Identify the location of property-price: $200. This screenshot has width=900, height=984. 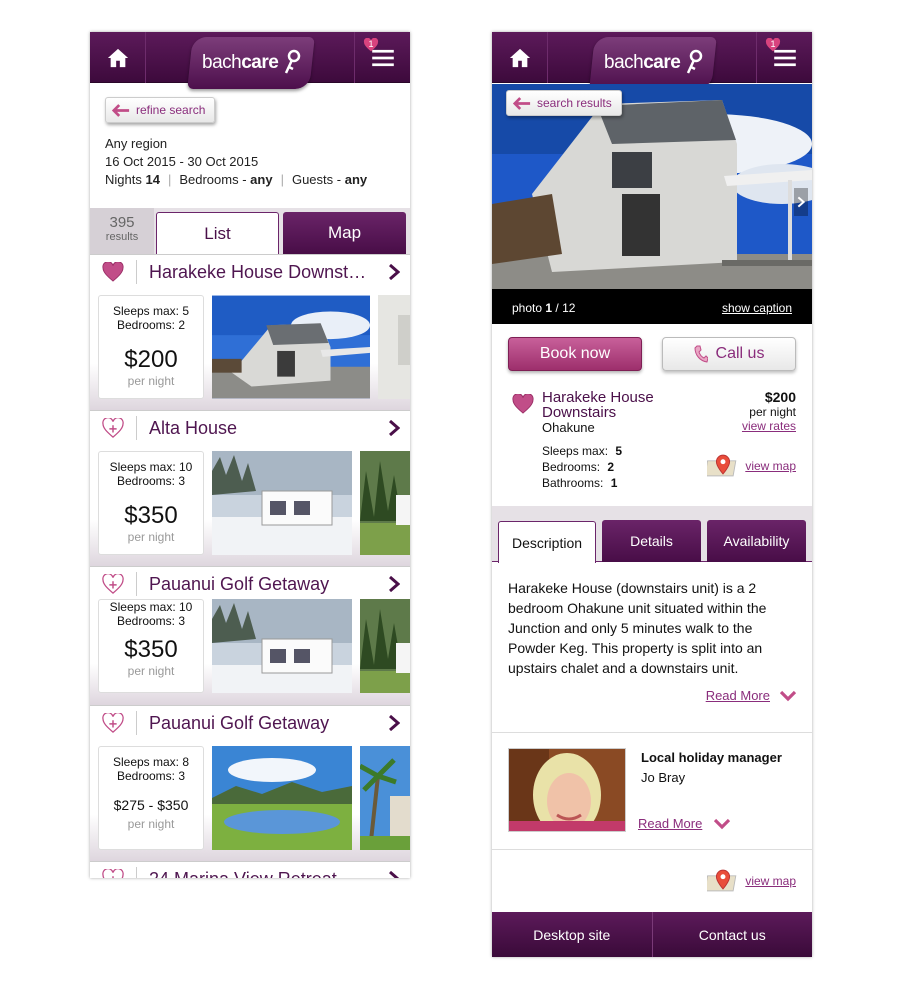
(780, 397).